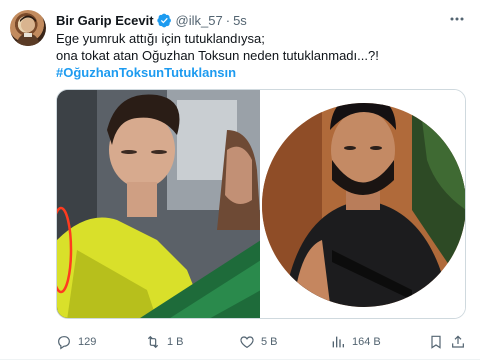  What do you see at coordinates (153, 342) in the screenshot?
I see `retweet-icon` at bounding box center [153, 342].